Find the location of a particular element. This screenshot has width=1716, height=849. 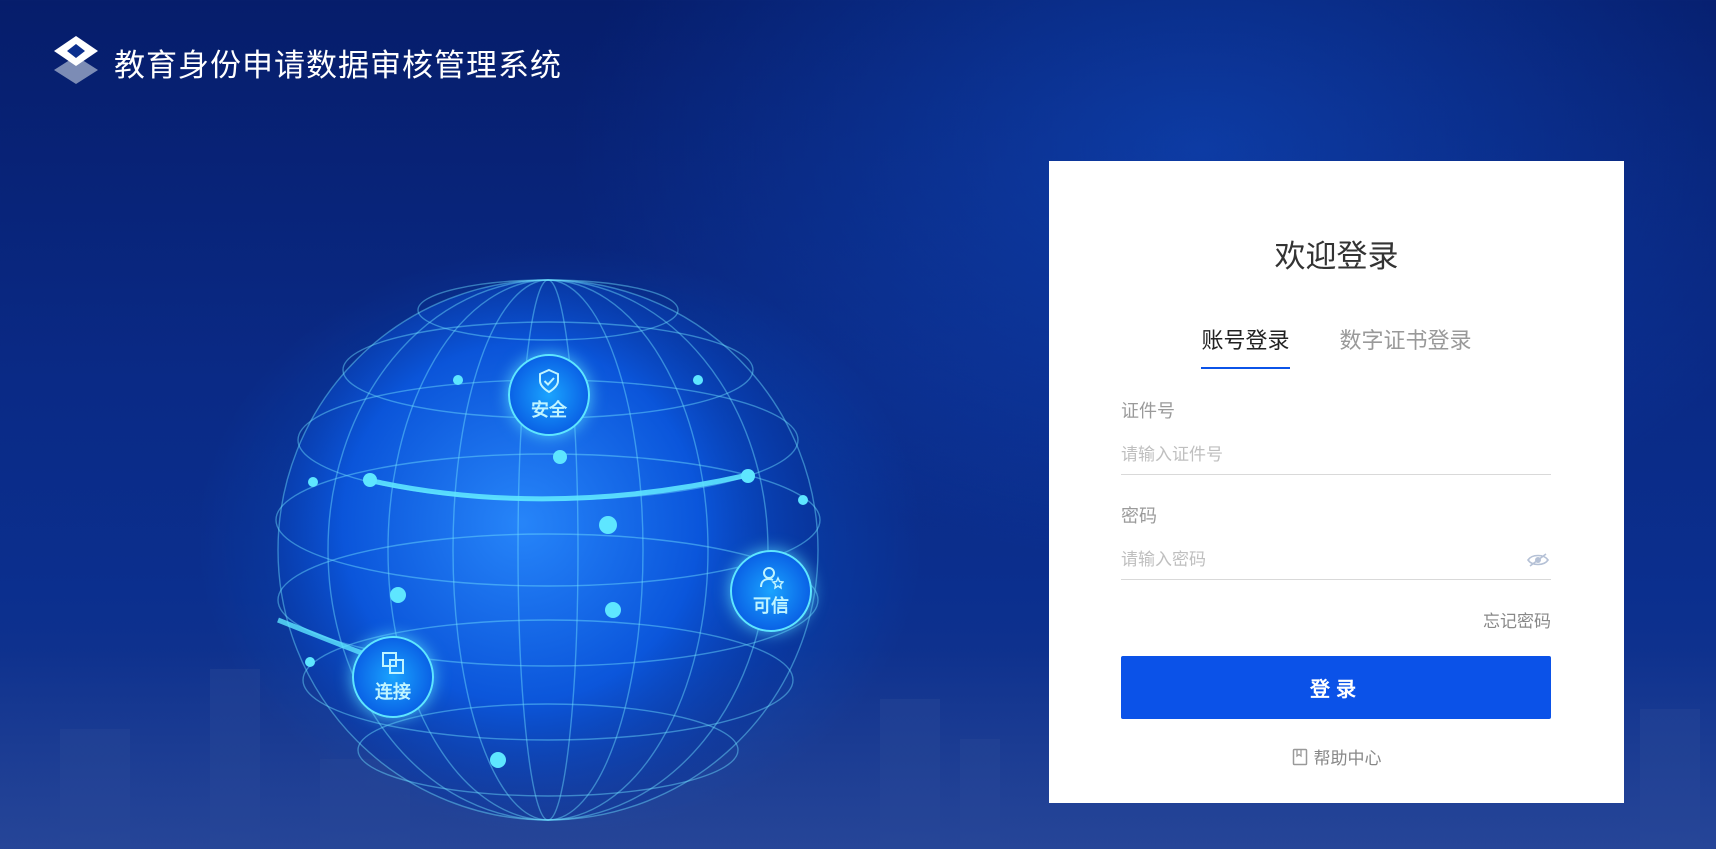

id-number-field: 证件号 is located at coordinates (1336, 436).